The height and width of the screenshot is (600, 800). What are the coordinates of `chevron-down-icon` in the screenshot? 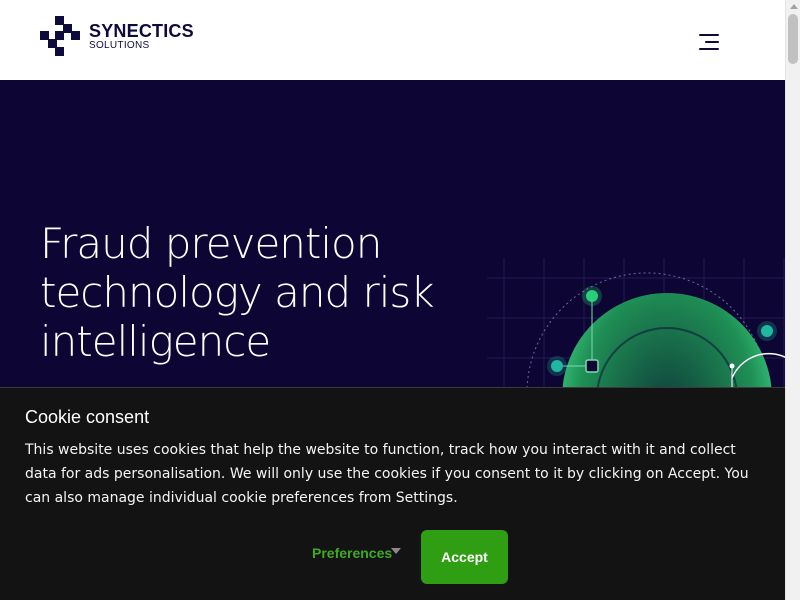 It's located at (396, 551).